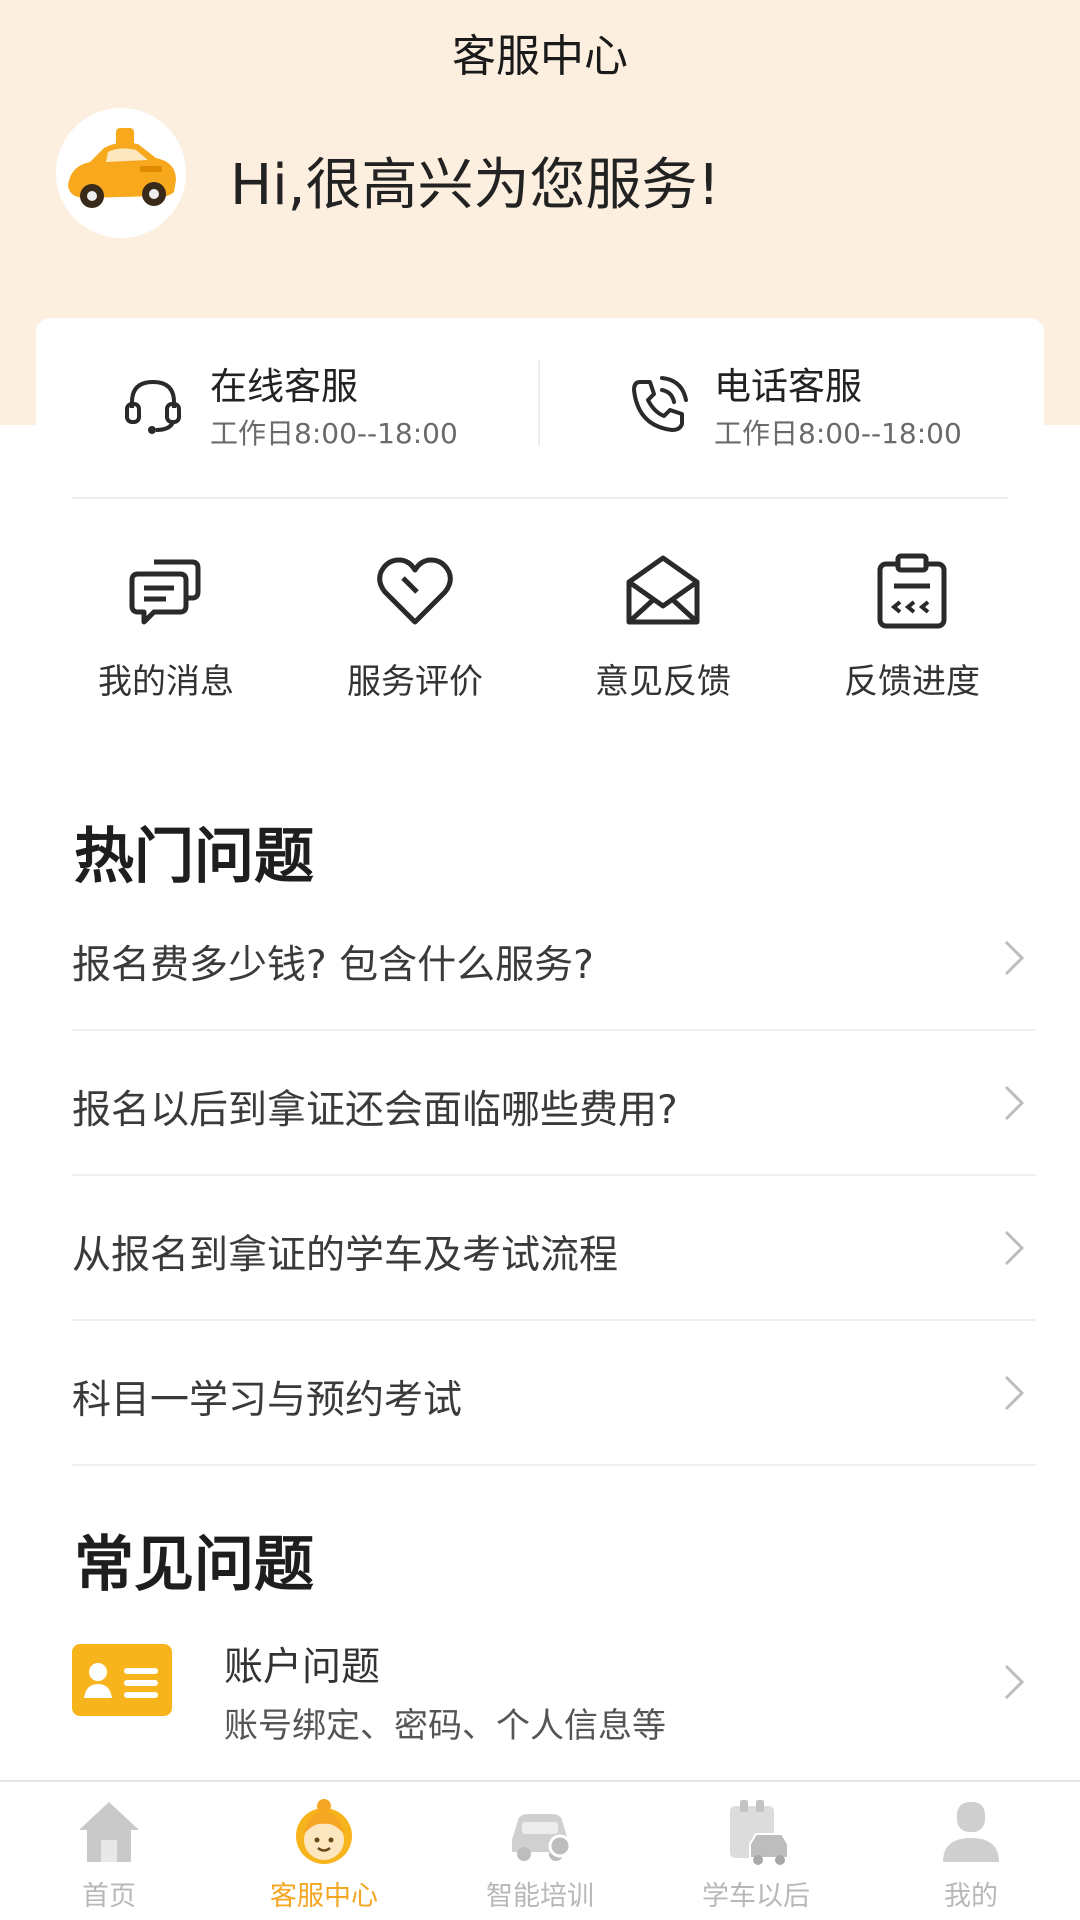 This screenshot has height=1920, width=1080. Describe the element at coordinates (284, 386) in the screenshot. I see `online-service-title: 在线客服` at that location.